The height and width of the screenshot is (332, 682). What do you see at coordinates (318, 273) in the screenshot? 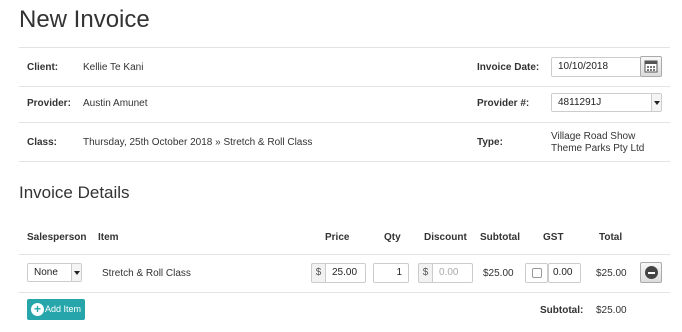
I see `price-currency-addon: $` at bounding box center [318, 273].